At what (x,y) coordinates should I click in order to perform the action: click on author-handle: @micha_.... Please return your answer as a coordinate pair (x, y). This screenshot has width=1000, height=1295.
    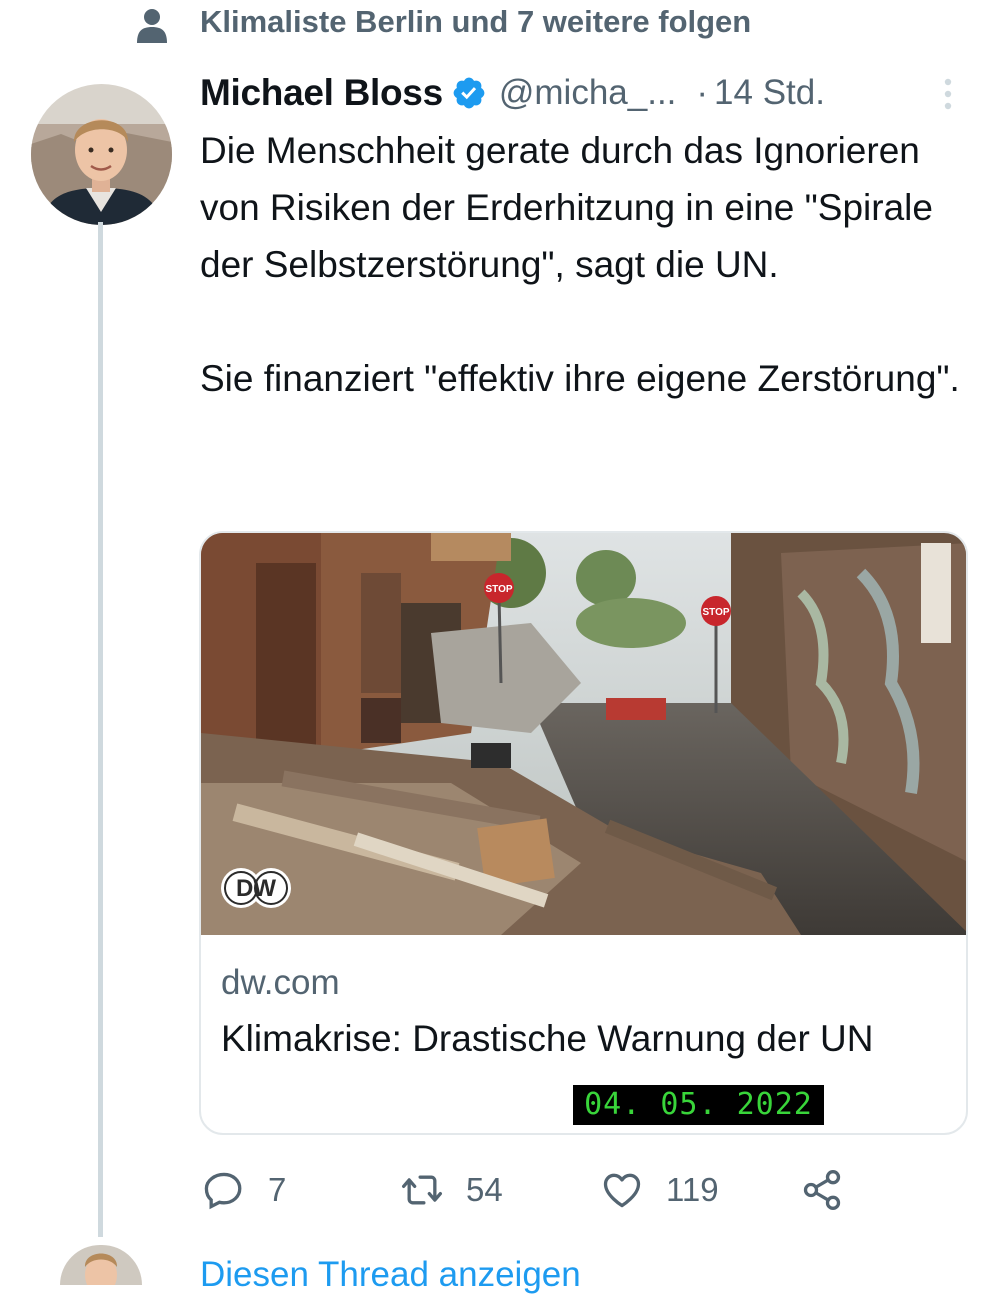
    Looking at the image, I should click on (588, 93).